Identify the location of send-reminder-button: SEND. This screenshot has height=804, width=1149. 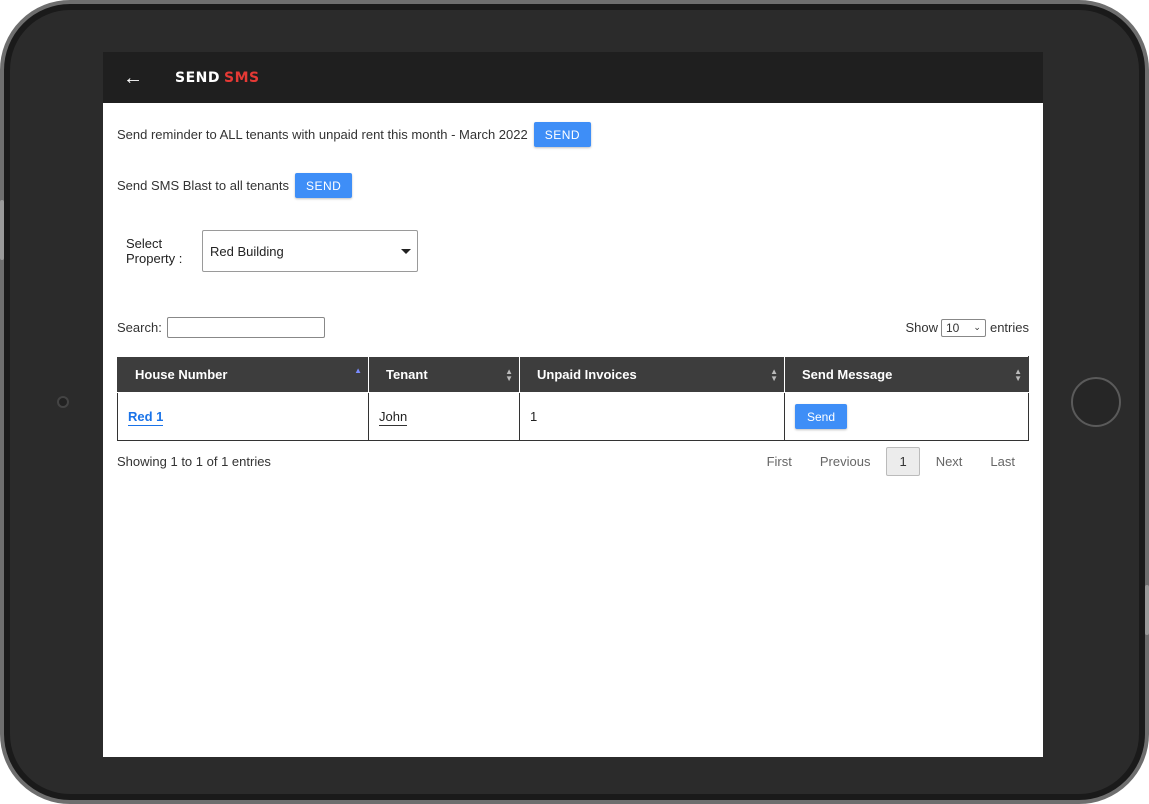
(562, 134).